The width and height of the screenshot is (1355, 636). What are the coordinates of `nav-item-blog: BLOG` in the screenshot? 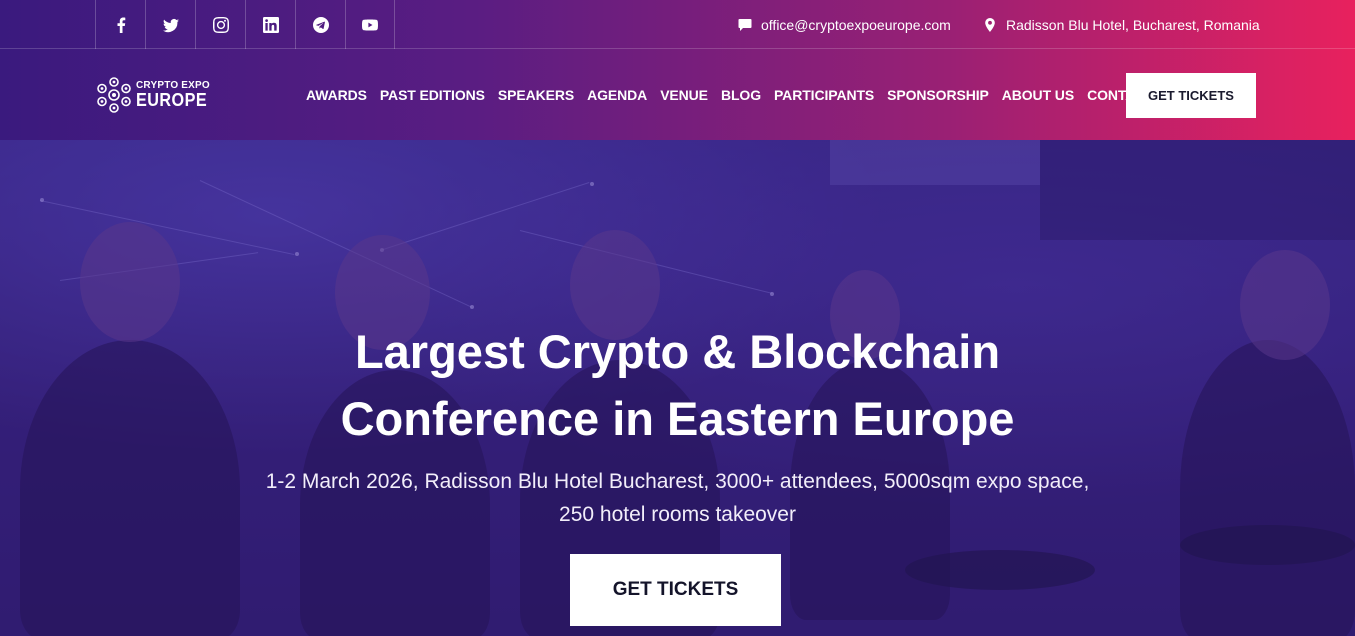 It's located at (741, 95).